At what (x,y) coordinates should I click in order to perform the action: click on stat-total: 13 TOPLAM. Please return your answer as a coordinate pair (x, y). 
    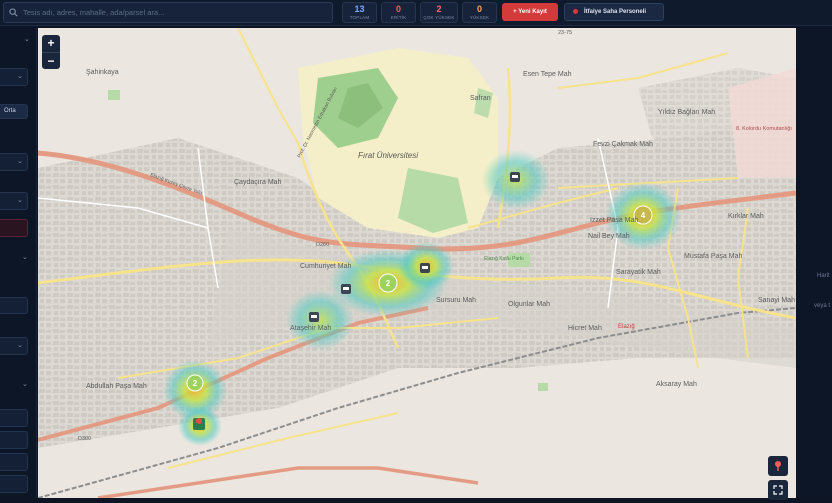
    Looking at the image, I should click on (359, 12).